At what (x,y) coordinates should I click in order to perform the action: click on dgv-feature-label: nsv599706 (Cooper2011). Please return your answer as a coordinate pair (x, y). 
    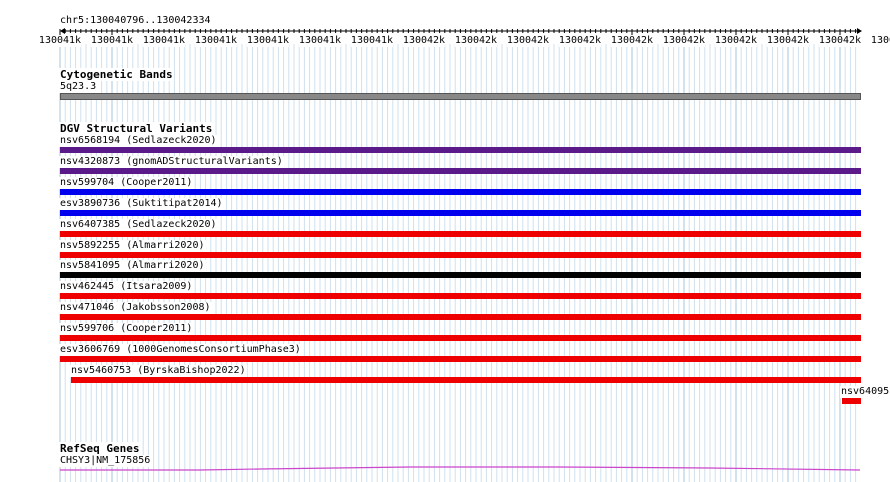
    Looking at the image, I should click on (126, 329).